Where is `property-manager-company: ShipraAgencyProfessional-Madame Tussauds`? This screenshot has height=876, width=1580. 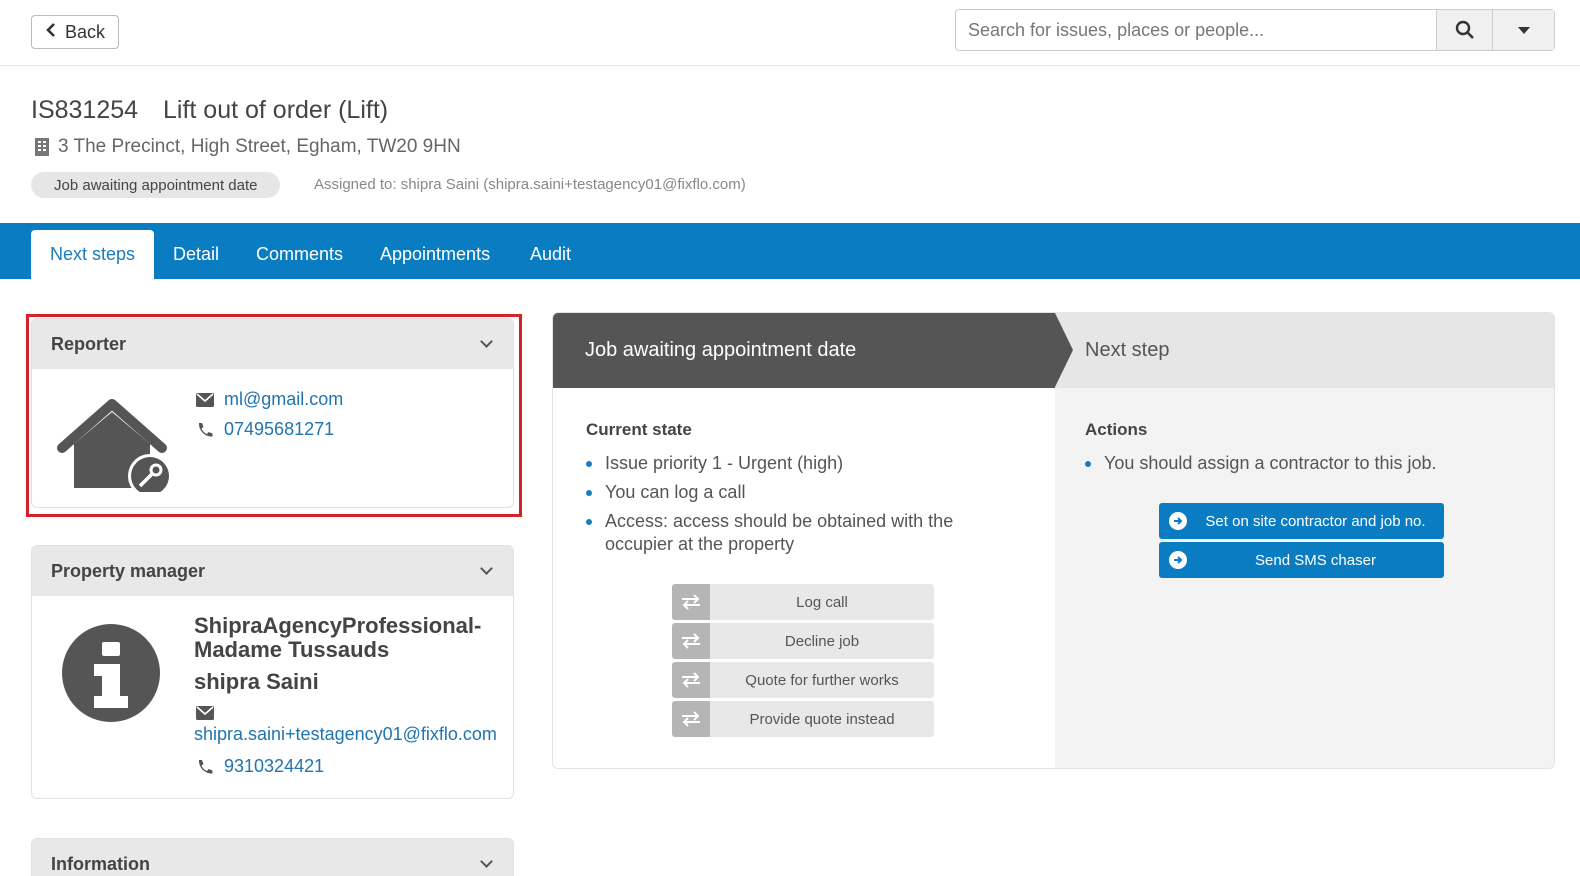 property-manager-company: ShipraAgencyProfessional-Madame Tussauds is located at coordinates (338, 637).